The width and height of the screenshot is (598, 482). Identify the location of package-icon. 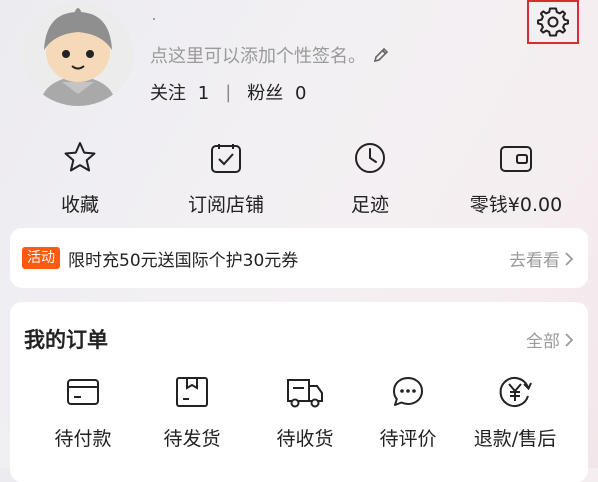
(192, 392).